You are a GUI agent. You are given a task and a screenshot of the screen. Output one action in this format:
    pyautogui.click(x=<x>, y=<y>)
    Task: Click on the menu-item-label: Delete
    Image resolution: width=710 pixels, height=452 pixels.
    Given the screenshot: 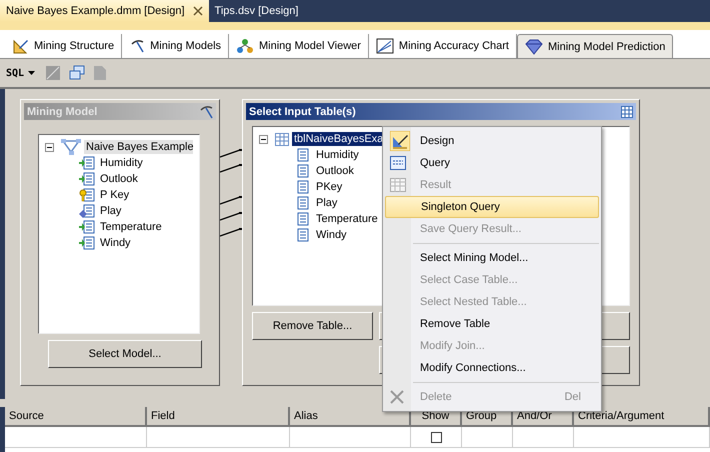 What is the action you would take?
    pyautogui.click(x=436, y=397)
    